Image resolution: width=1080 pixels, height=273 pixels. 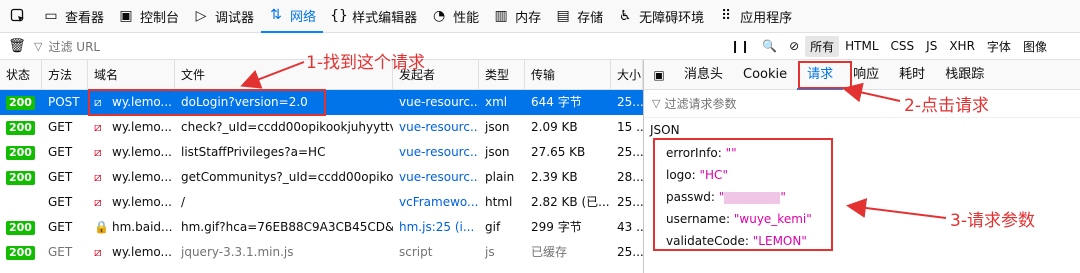 I want to click on cell-type: xml, so click(x=496, y=102).